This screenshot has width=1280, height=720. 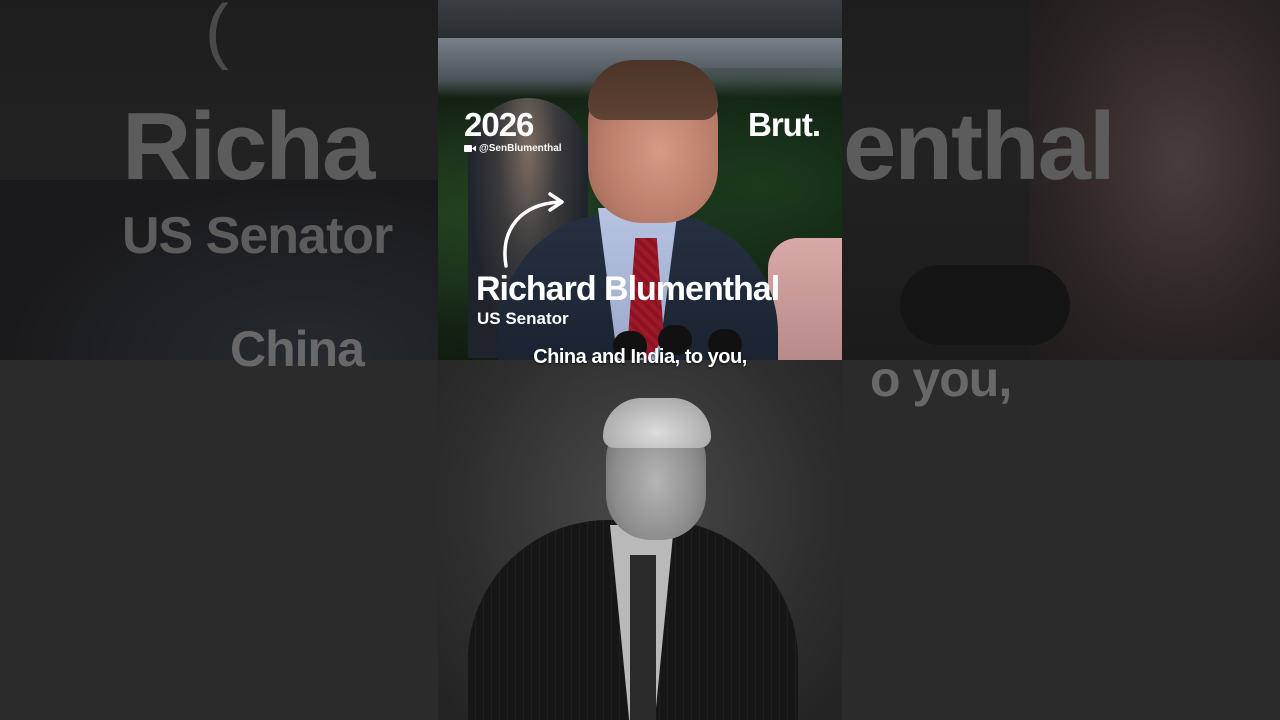 What do you see at coordinates (941, 379) in the screenshot?
I see `background-subtitle-right: o you,` at bounding box center [941, 379].